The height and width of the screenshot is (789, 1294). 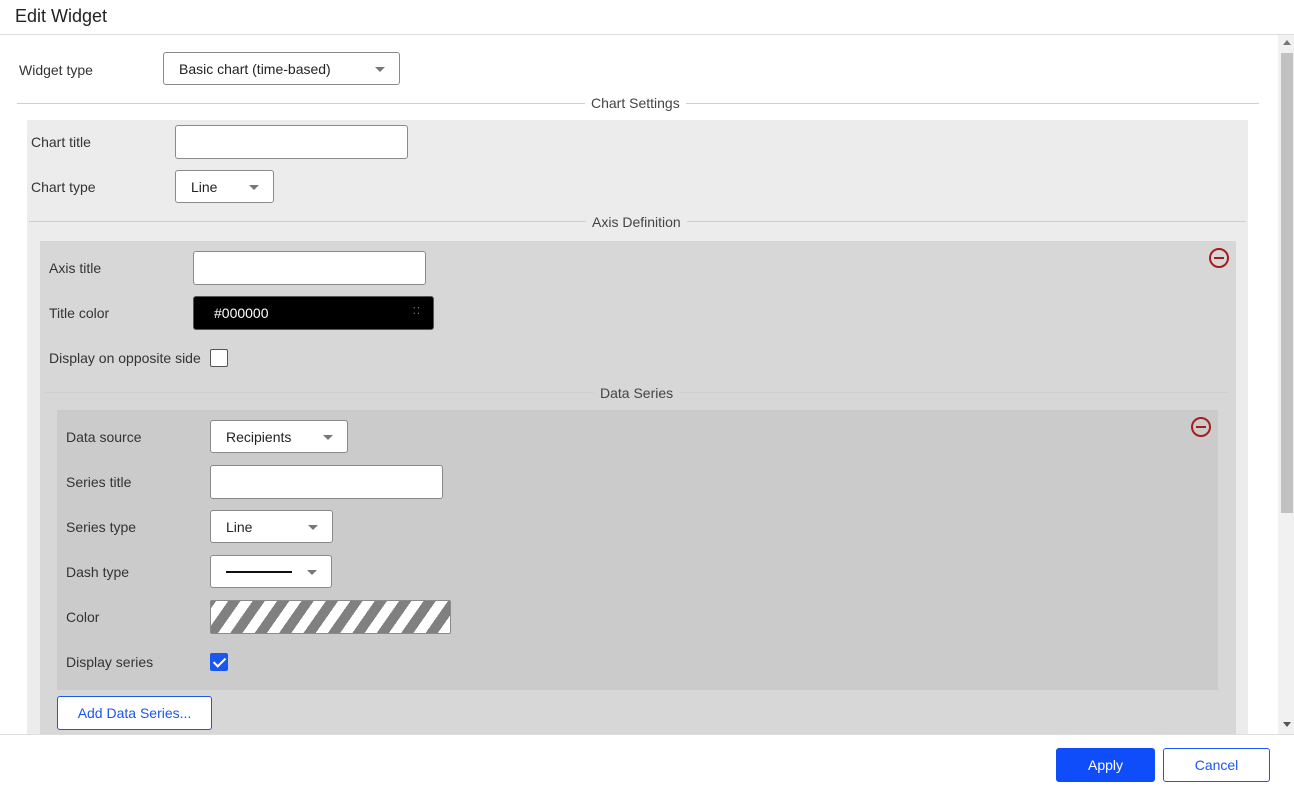 What do you see at coordinates (259, 437) in the screenshot?
I see `data-source-value: Recipients` at bounding box center [259, 437].